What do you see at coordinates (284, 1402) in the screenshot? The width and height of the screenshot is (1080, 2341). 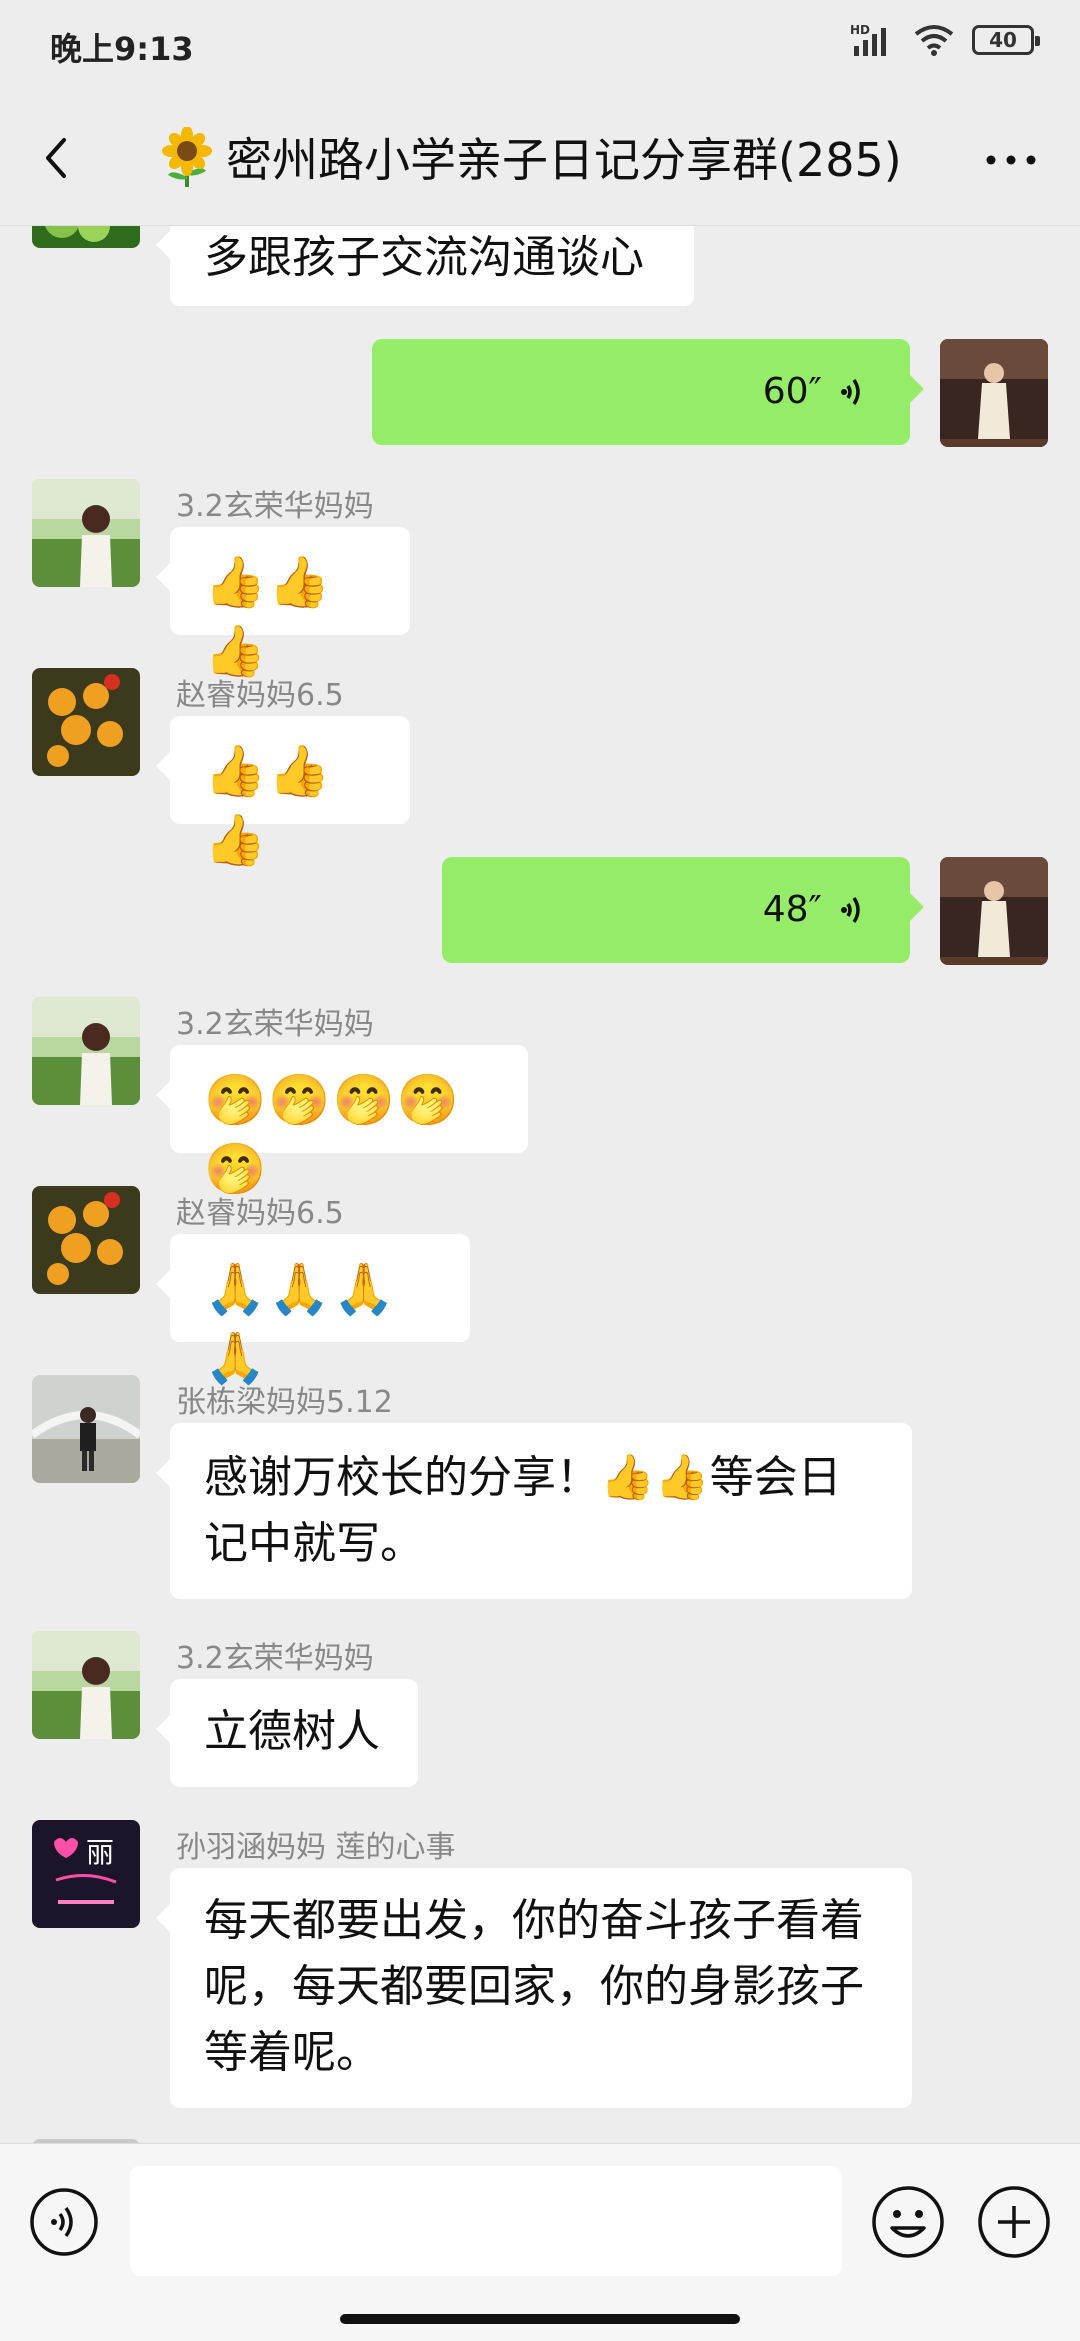 I see `sender-name: 张栋梁妈妈5.12` at bounding box center [284, 1402].